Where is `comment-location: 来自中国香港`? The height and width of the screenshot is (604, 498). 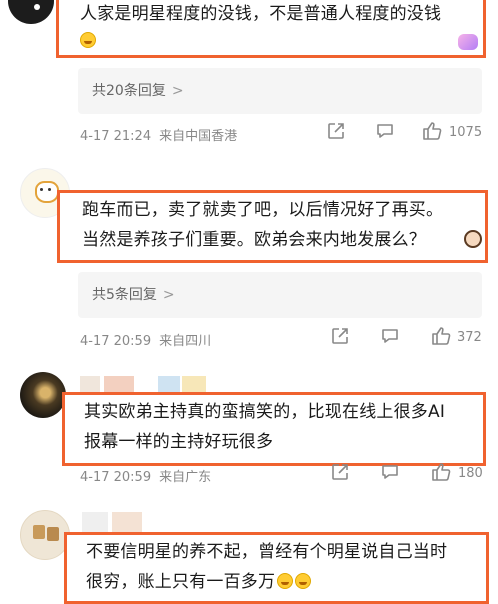
comment-location: 来自中国香港 is located at coordinates (198, 136).